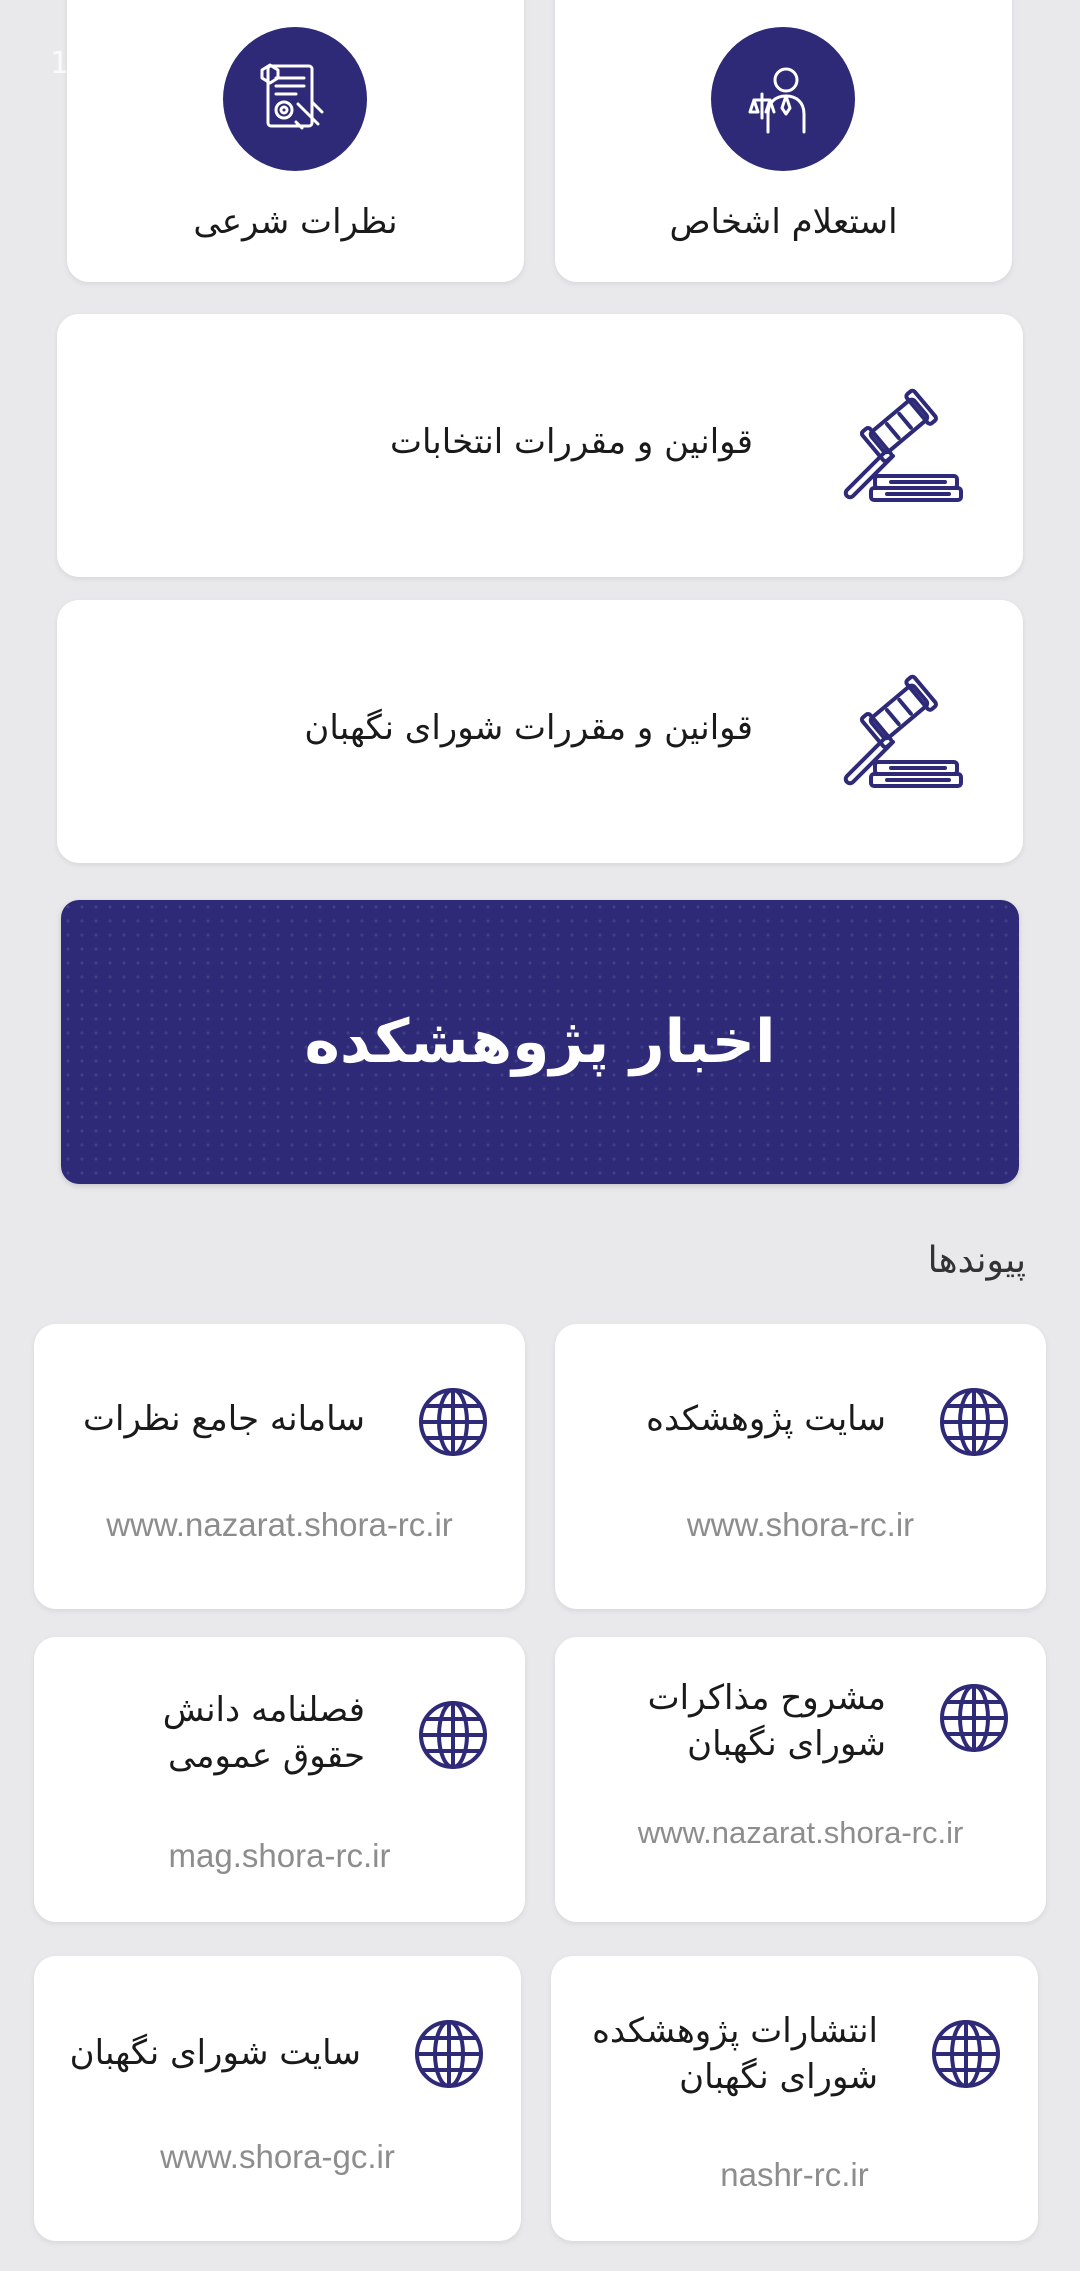 The width and height of the screenshot is (1080, 2271). What do you see at coordinates (279, 1779) in the screenshot?
I see `link-card-public-law-quarterly: فصلنامه دانش حقوق عمومی mag.shora-rc.ir` at bounding box center [279, 1779].